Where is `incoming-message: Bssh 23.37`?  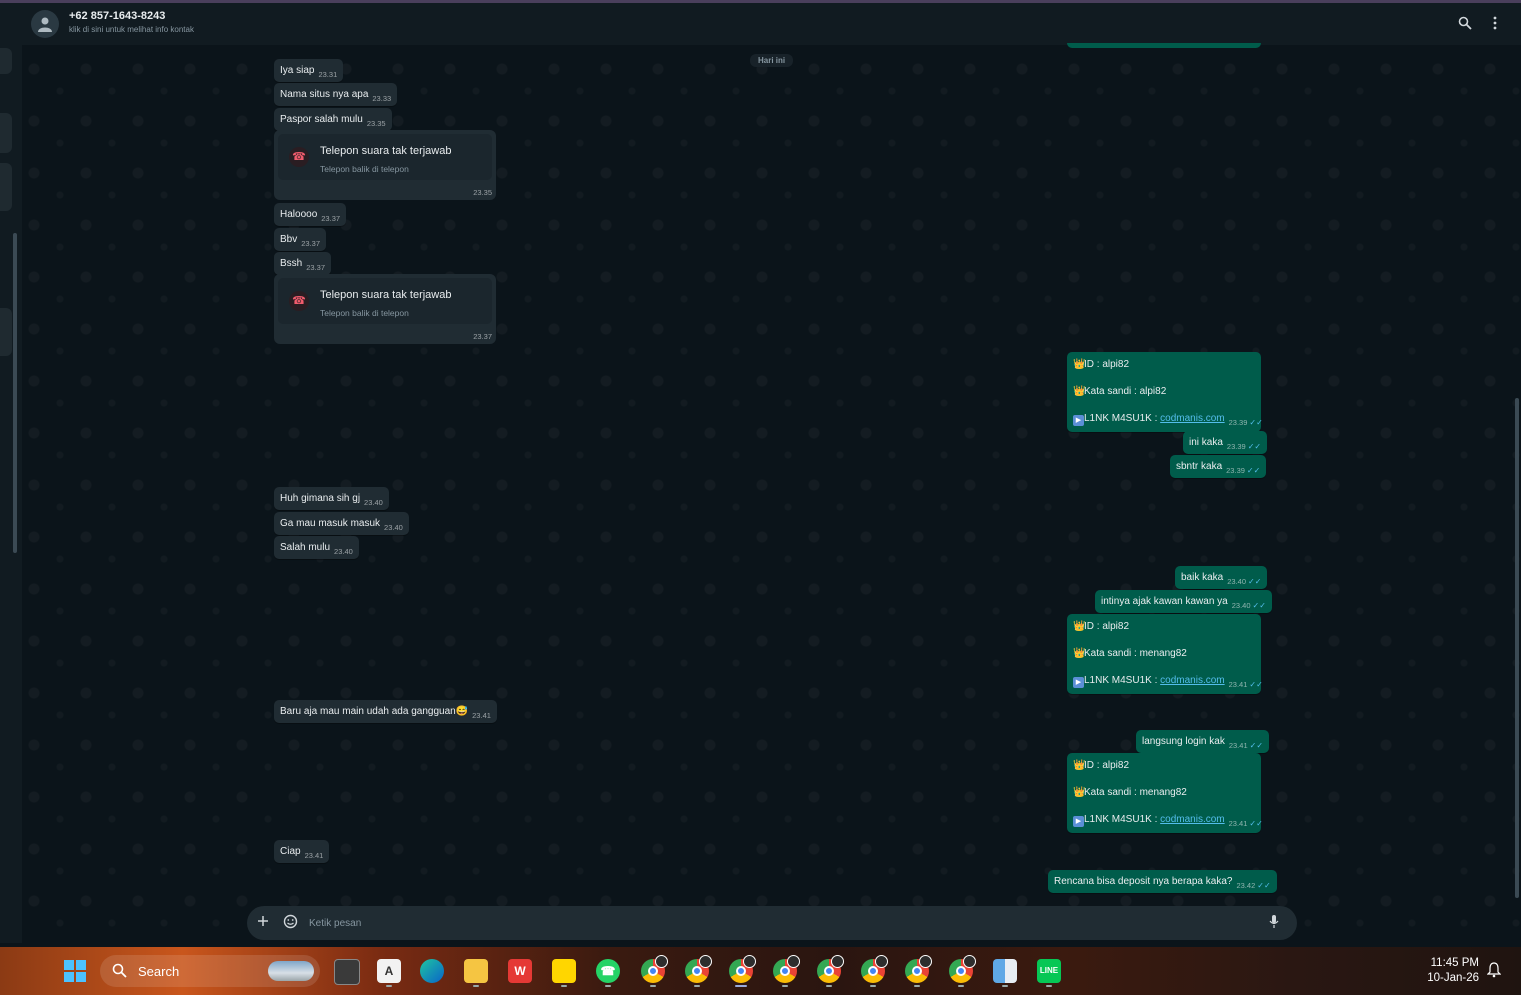
incoming-message: Bssh 23.37 is located at coordinates (303, 263).